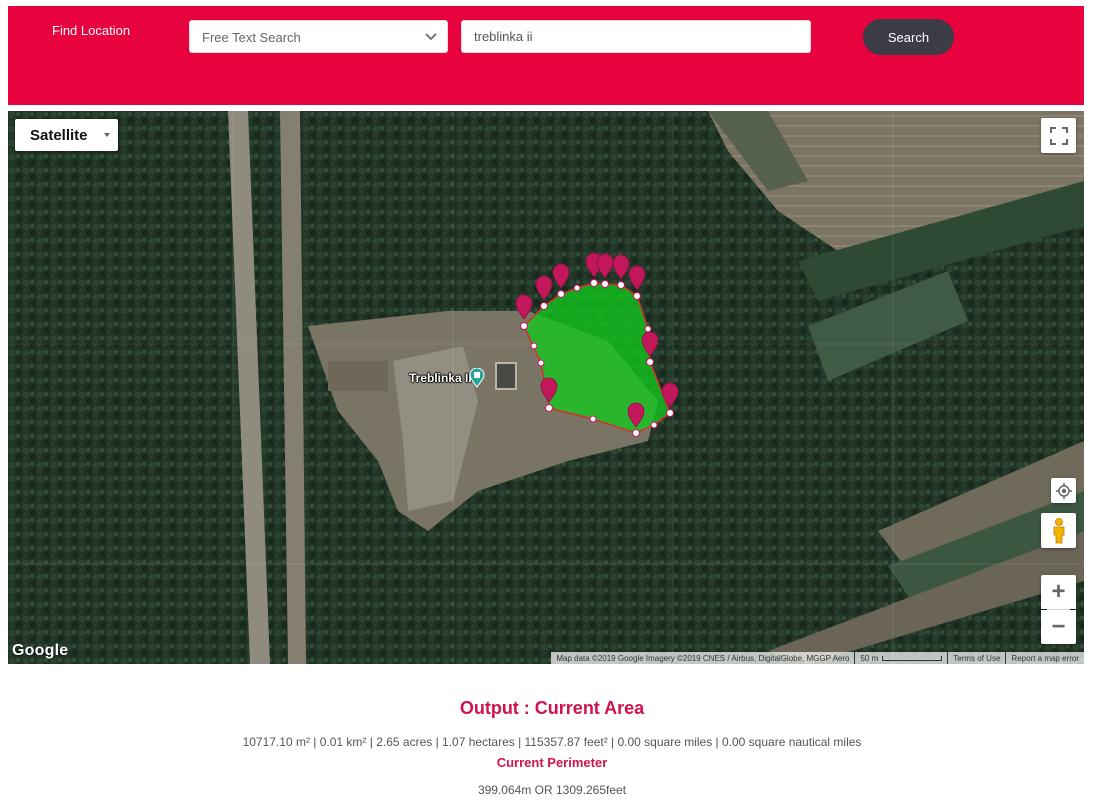 This screenshot has height=800, width=1104. I want to click on my-location-button, so click(1063, 490).